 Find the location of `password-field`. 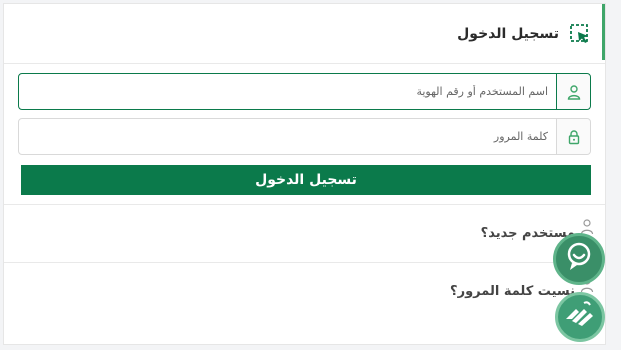

password-field is located at coordinates (304, 136).